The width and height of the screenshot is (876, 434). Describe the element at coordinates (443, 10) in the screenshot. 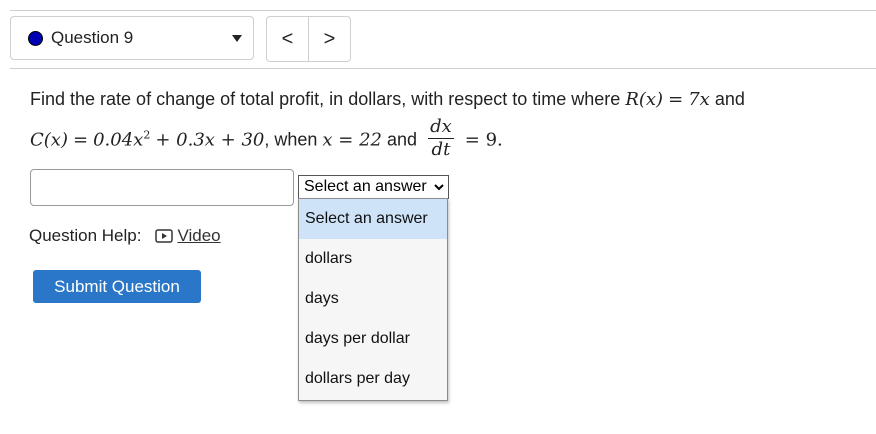

I see `top-divider` at that location.